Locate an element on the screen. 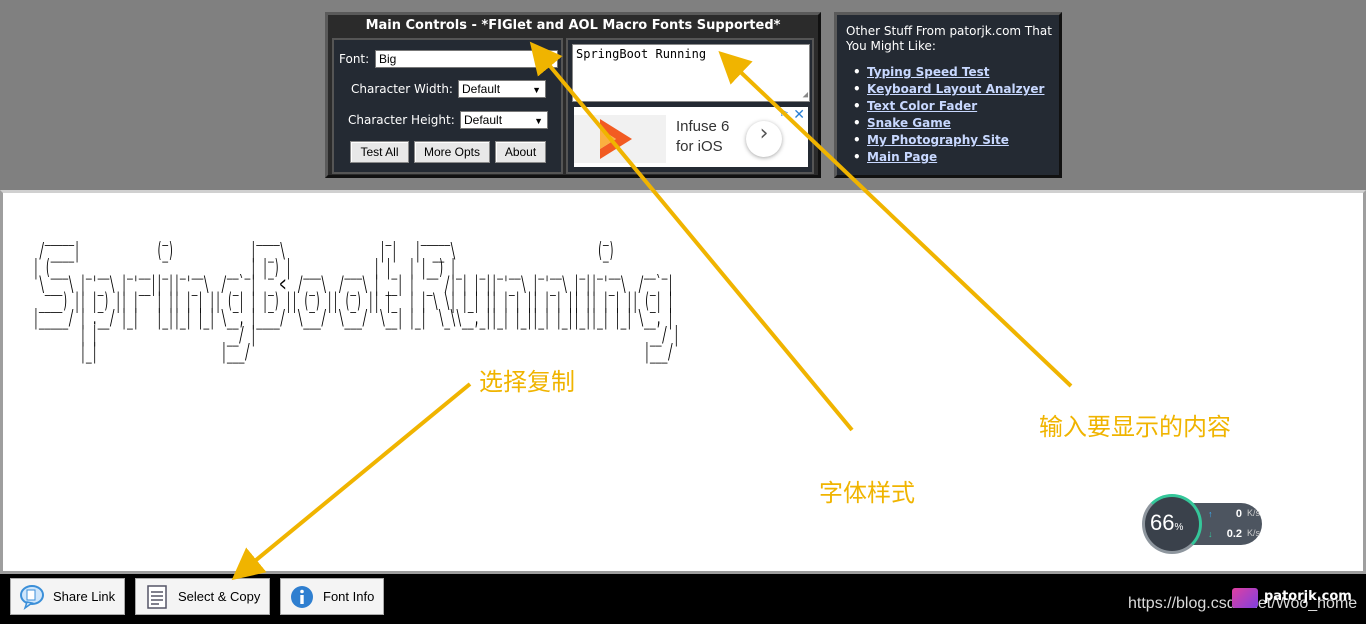  link-typing-speed-test: Typing Speed Test is located at coordinates (928, 72).